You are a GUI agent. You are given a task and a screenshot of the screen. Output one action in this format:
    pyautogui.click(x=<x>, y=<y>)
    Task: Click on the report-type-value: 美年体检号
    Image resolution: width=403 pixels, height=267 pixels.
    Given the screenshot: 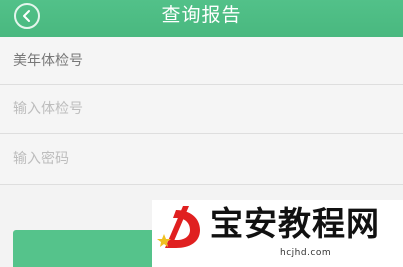 What is the action you would take?
    pyautogui.click(x=48, y=60)
    